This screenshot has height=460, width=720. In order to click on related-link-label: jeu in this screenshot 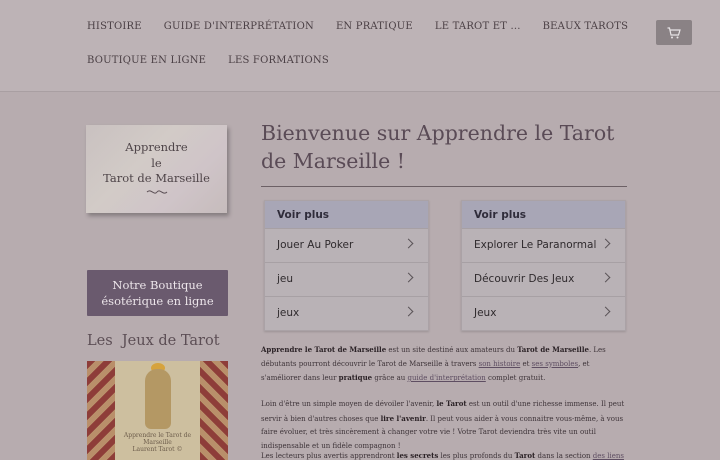, I will do `click(285, 279)`.